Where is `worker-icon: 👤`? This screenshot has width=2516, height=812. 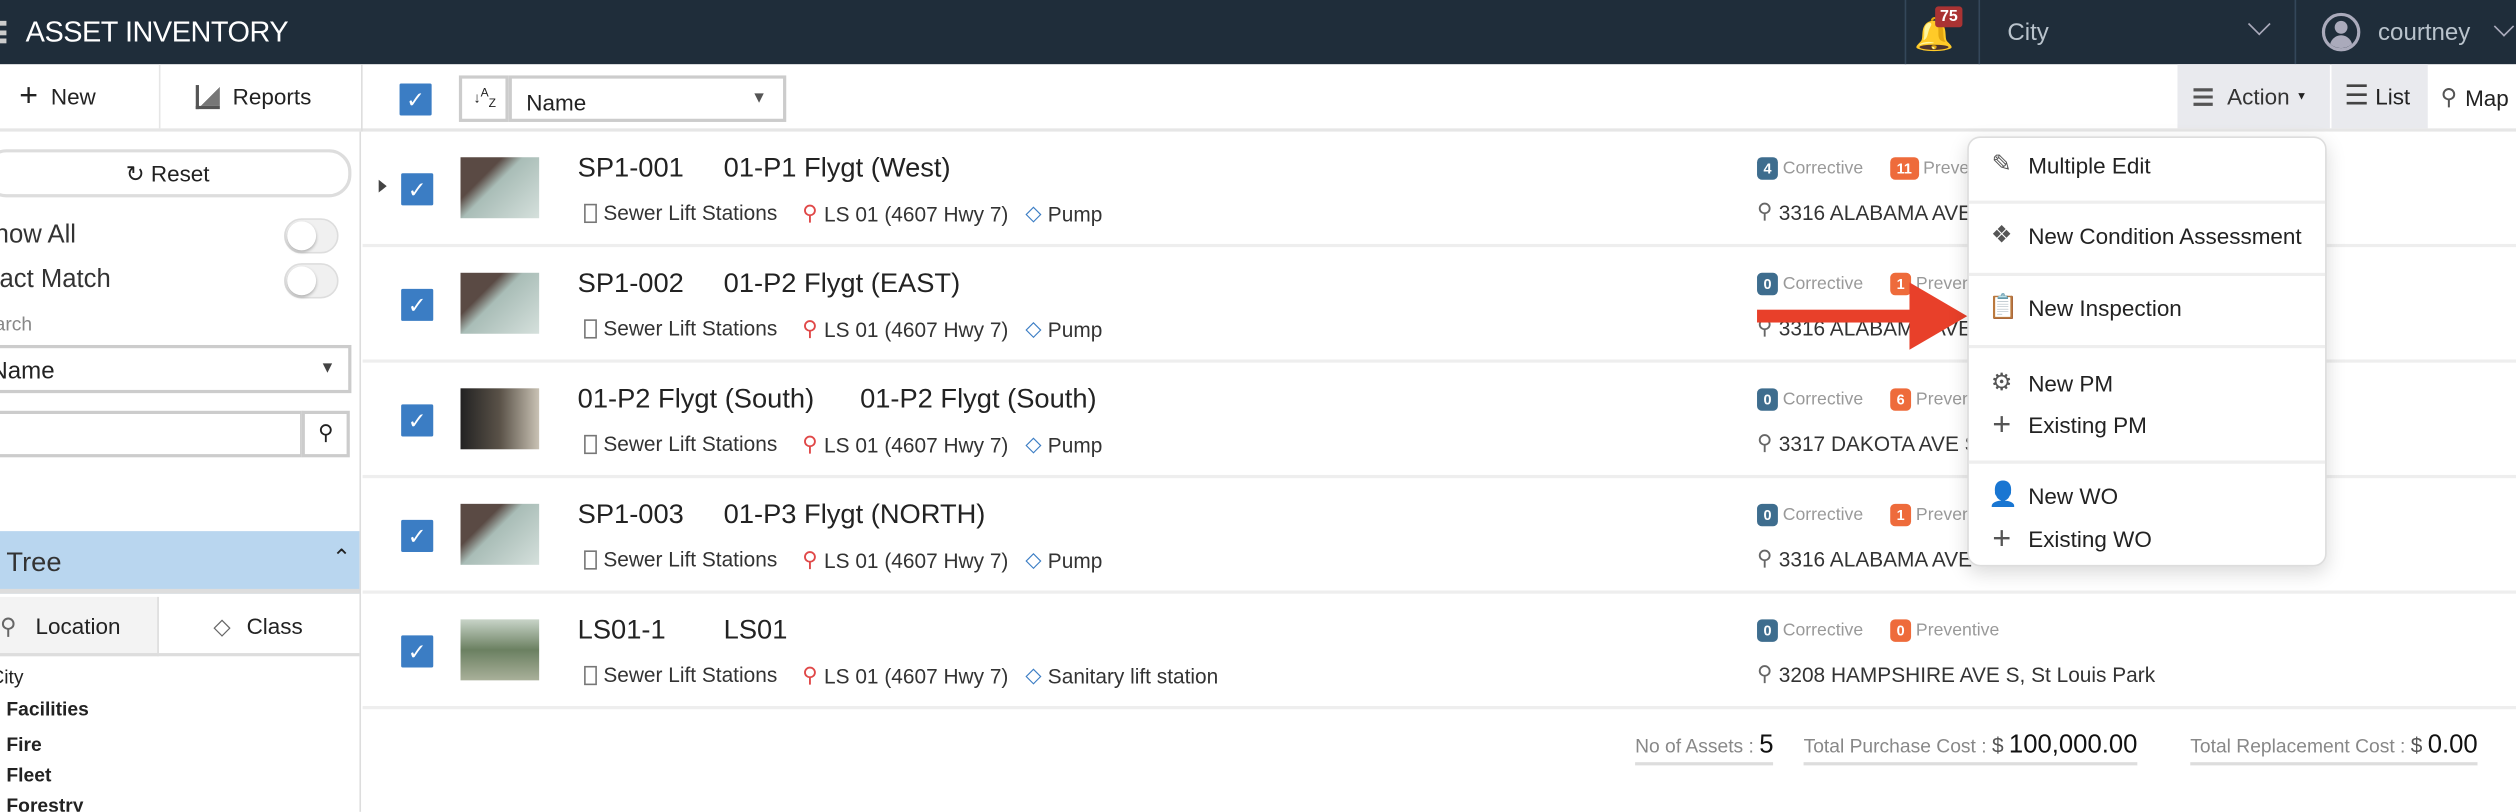
worker-icon: 👤 is located at coordinates (2003, 495).